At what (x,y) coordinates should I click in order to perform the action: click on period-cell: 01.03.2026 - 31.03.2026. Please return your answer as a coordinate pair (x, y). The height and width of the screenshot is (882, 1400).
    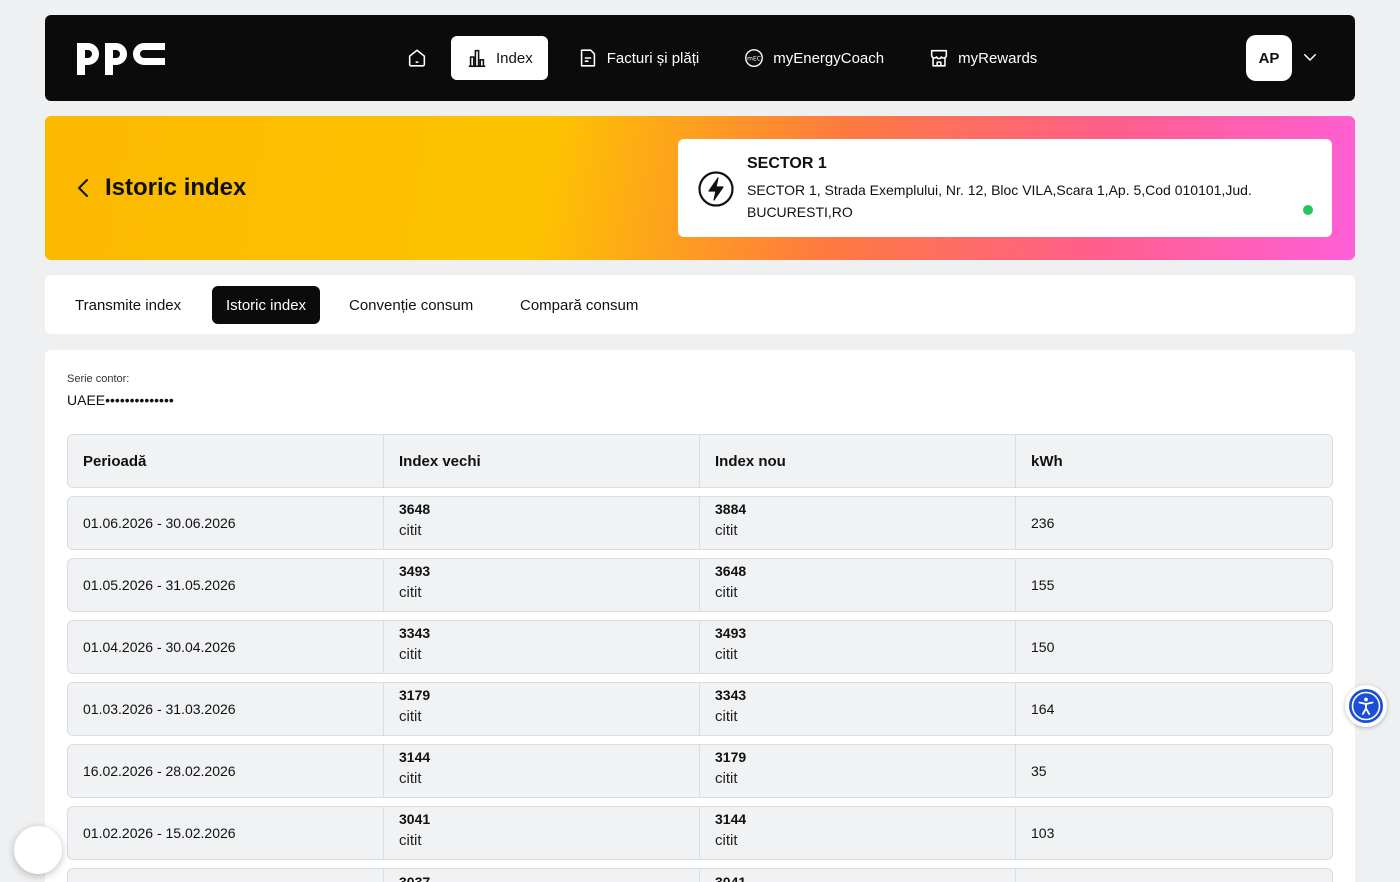
    Looking at the image, I should click on (226, 709).